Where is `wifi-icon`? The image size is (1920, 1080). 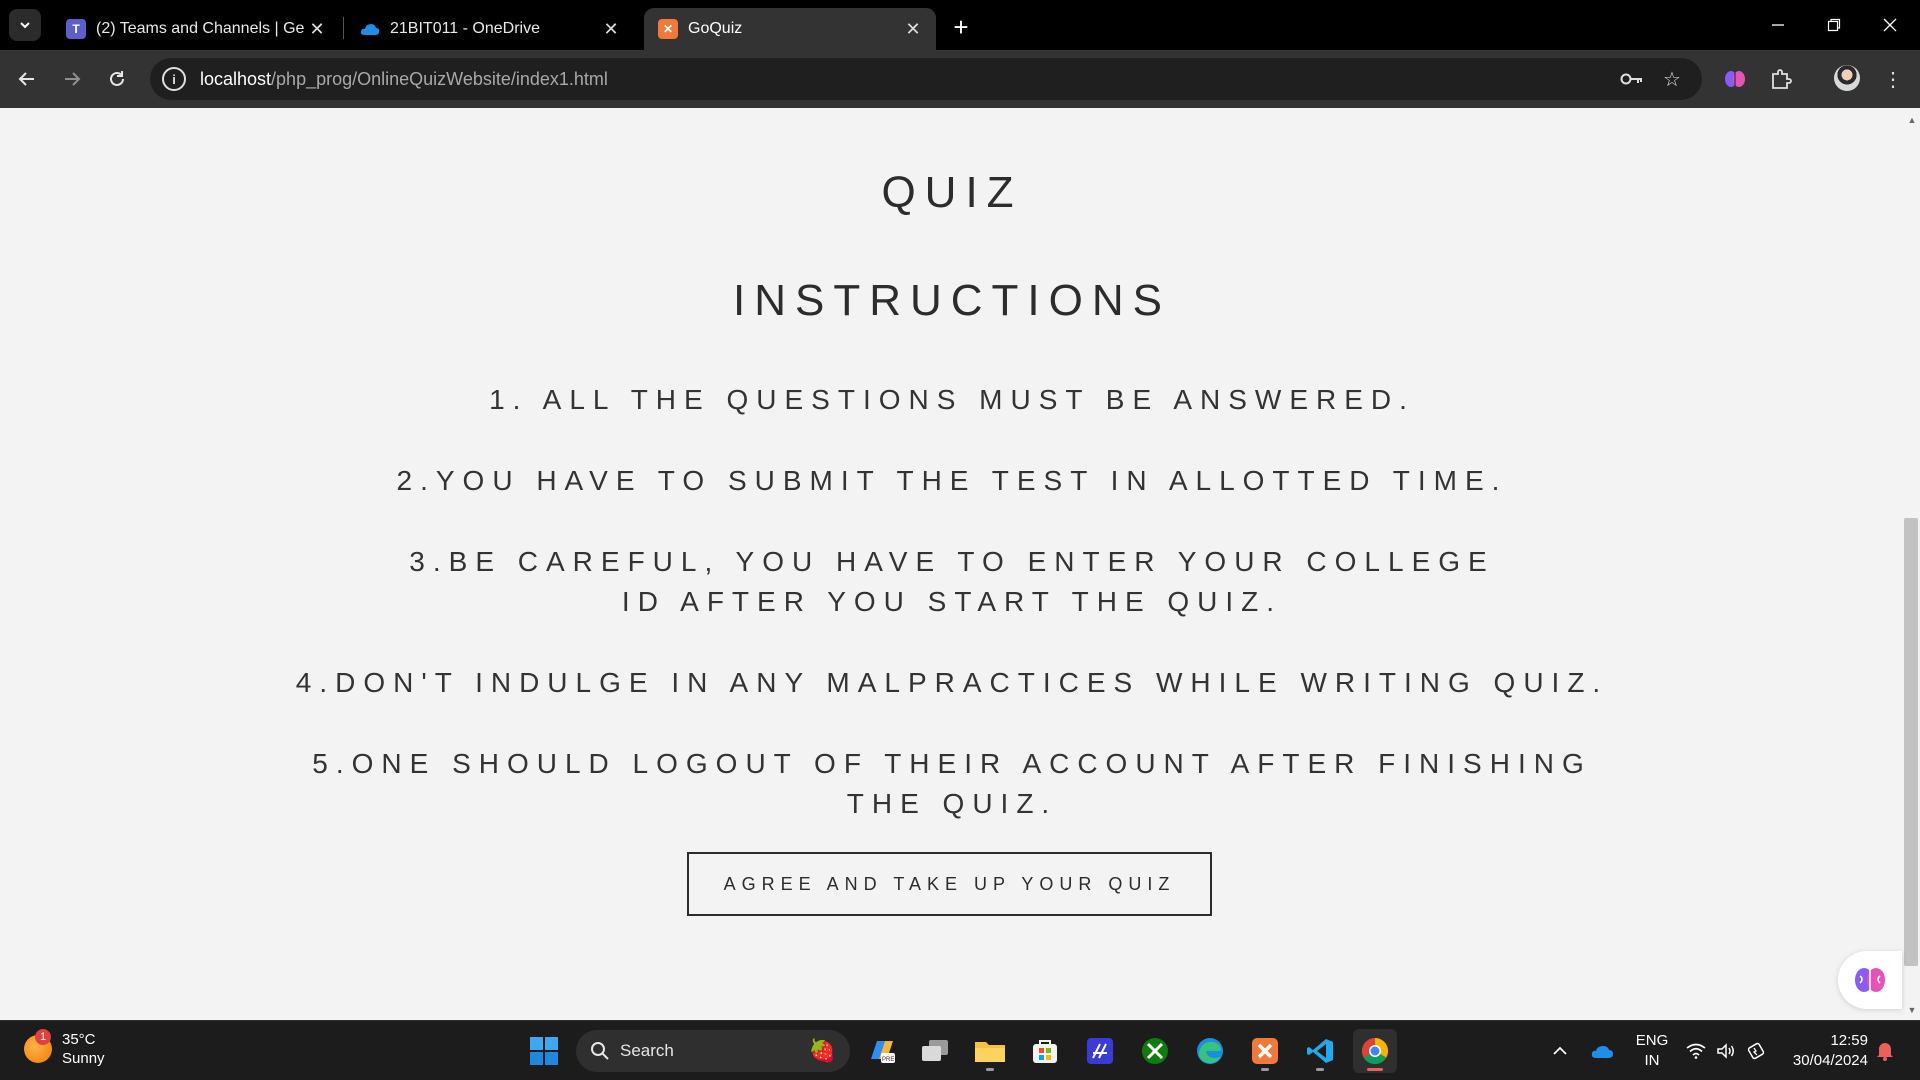 wifi-icon is located at coordinates (1696, 1051).